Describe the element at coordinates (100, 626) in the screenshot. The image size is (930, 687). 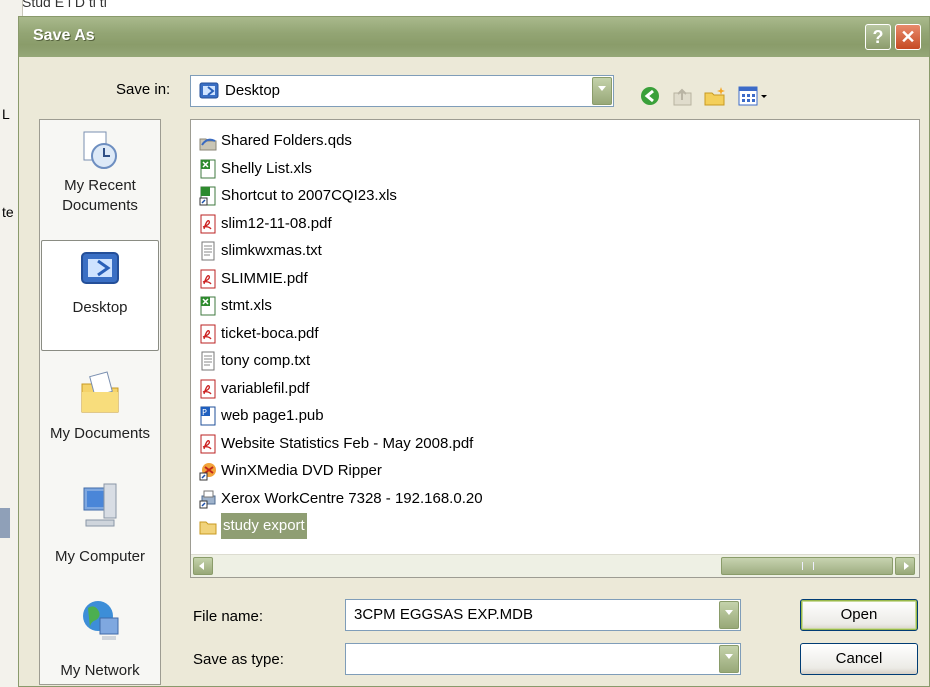
I see `my-network-icon` at that location.